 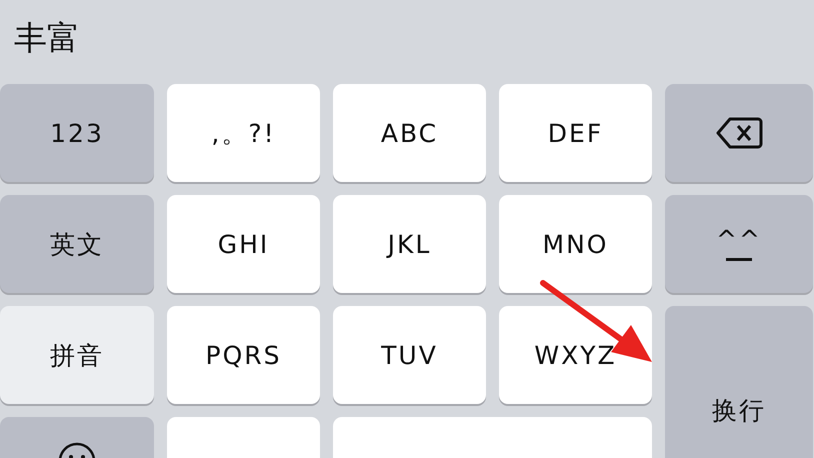 What do you see at coordinates (243, 244) in the screenshot?
I see `letter-key: GHI` at bounding box center [243, 244].